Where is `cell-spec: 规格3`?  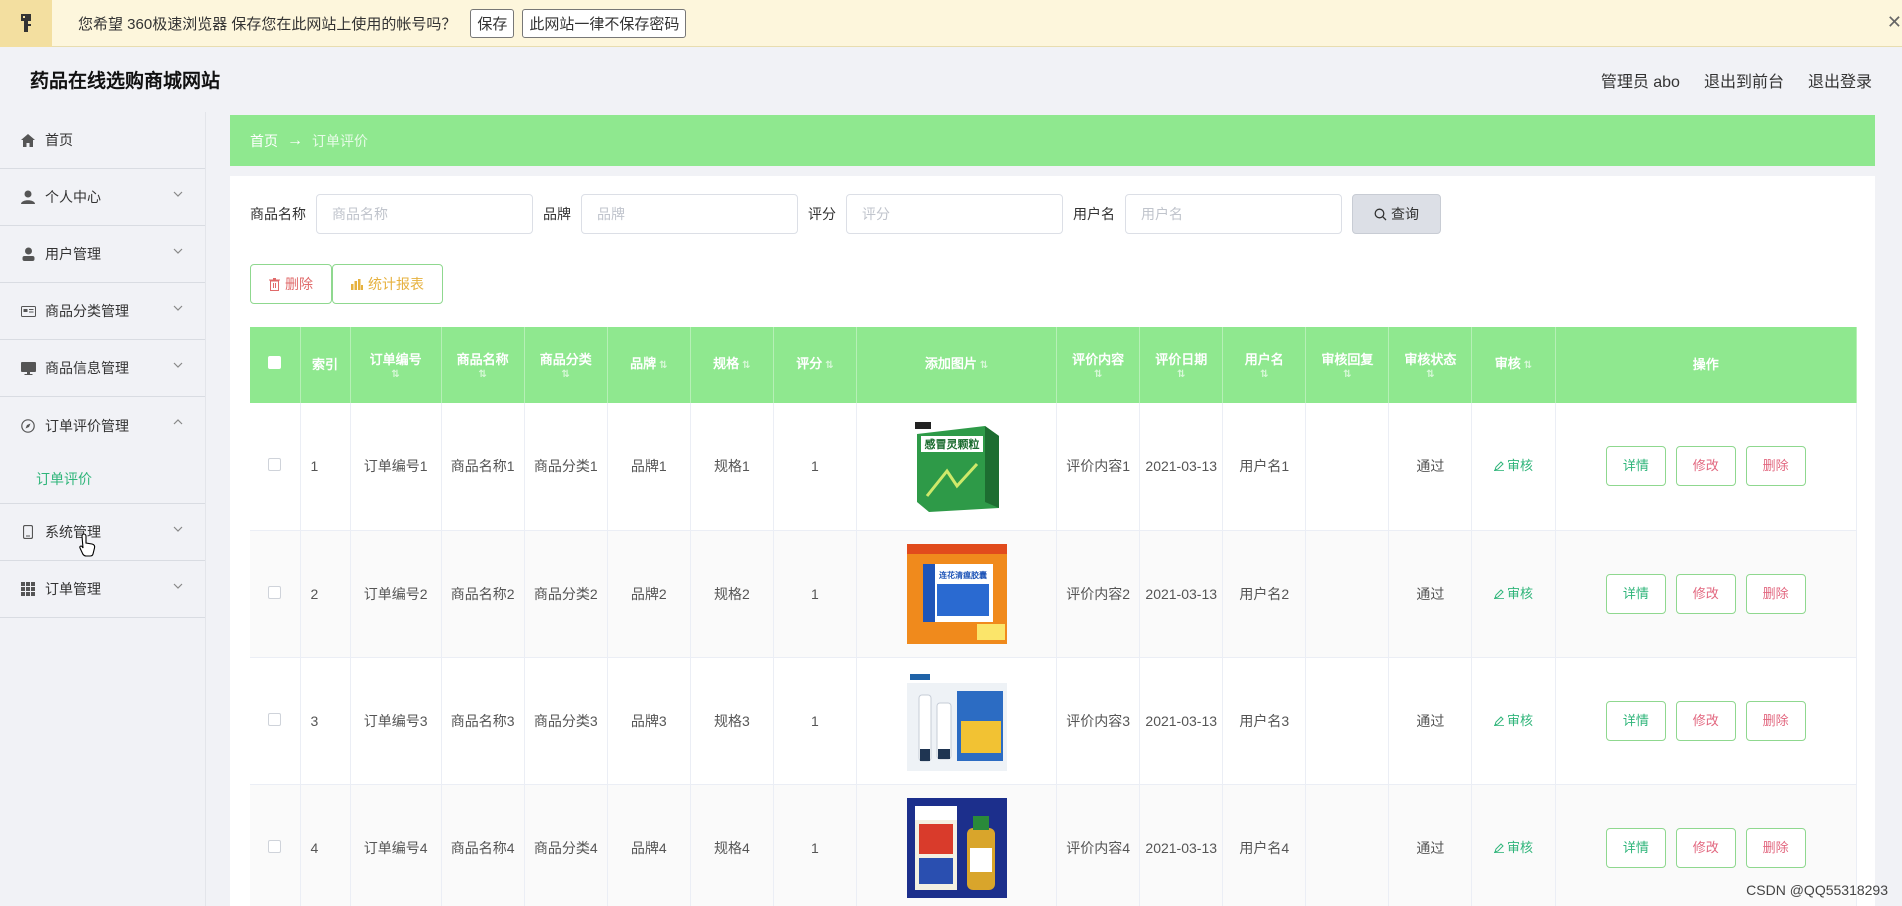 cell-spec: 规格3 is located at coordinates (732, 721).